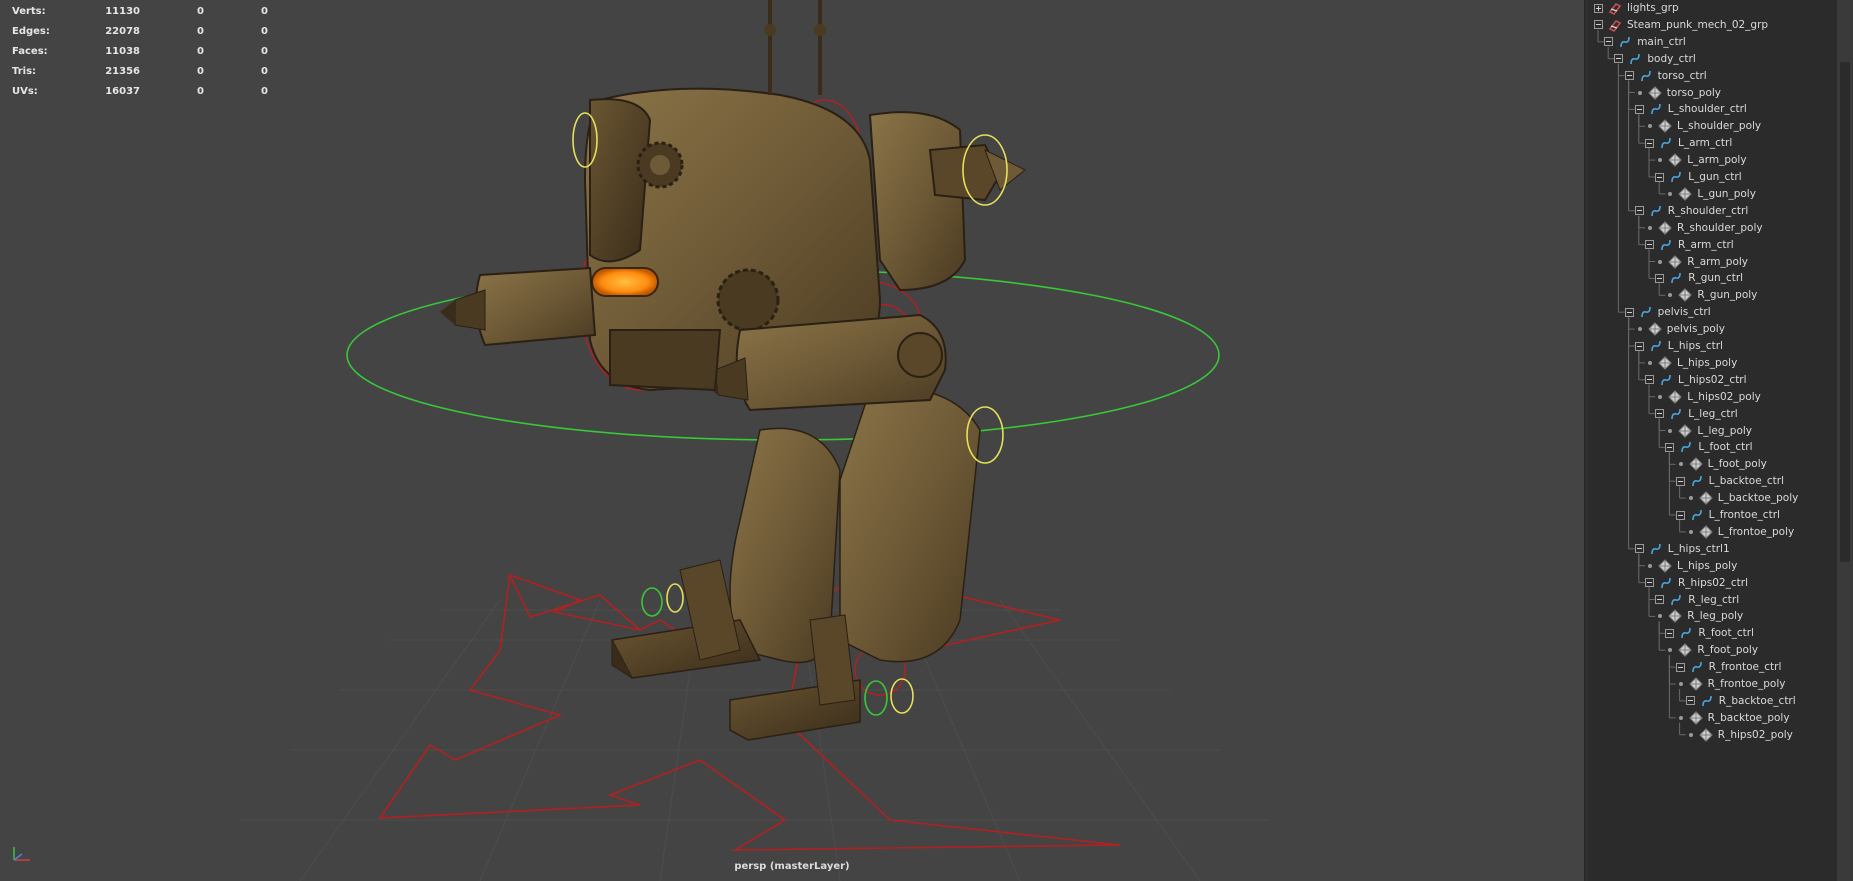  I want to click on outliner-scroll-thumb, so click(1845, 312).